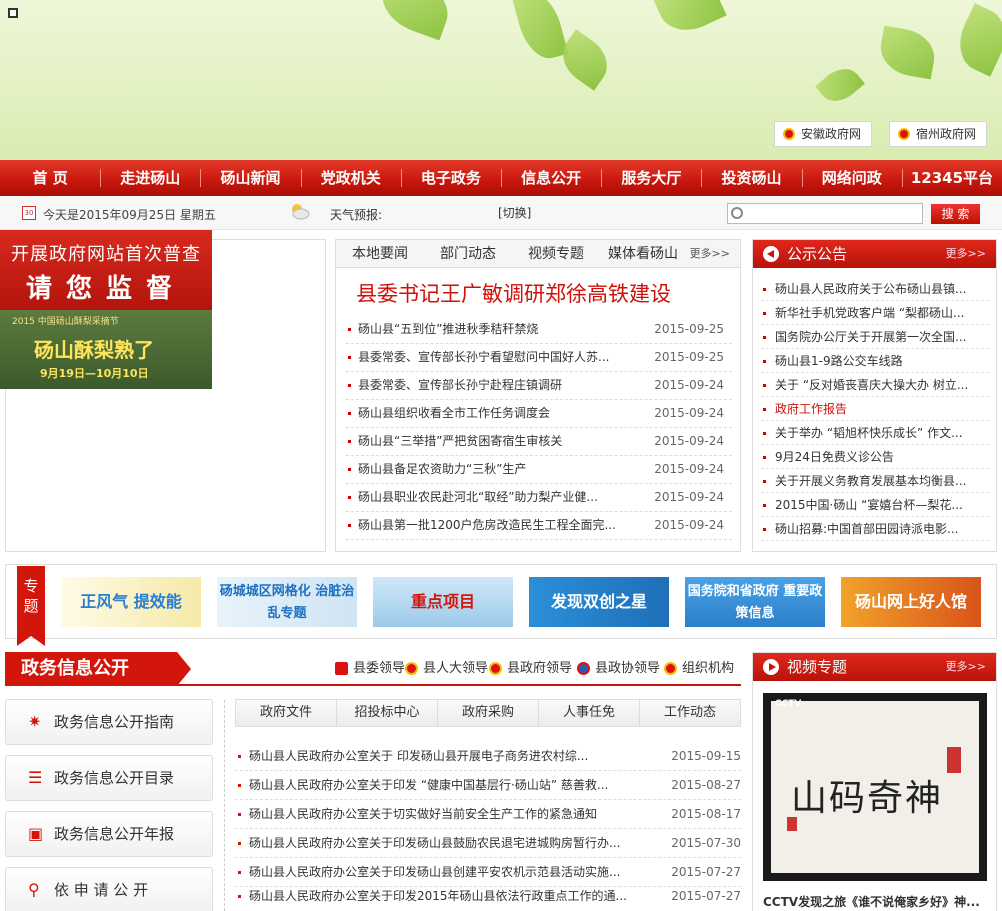 The width and height of the screenshot is (1002, 911). I want to click on emblem-icon, so click(670, 668).